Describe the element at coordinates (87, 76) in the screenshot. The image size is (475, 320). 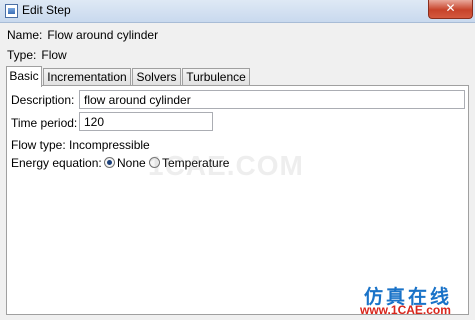
I see `tab-incrementation: Incrementation` at that location.